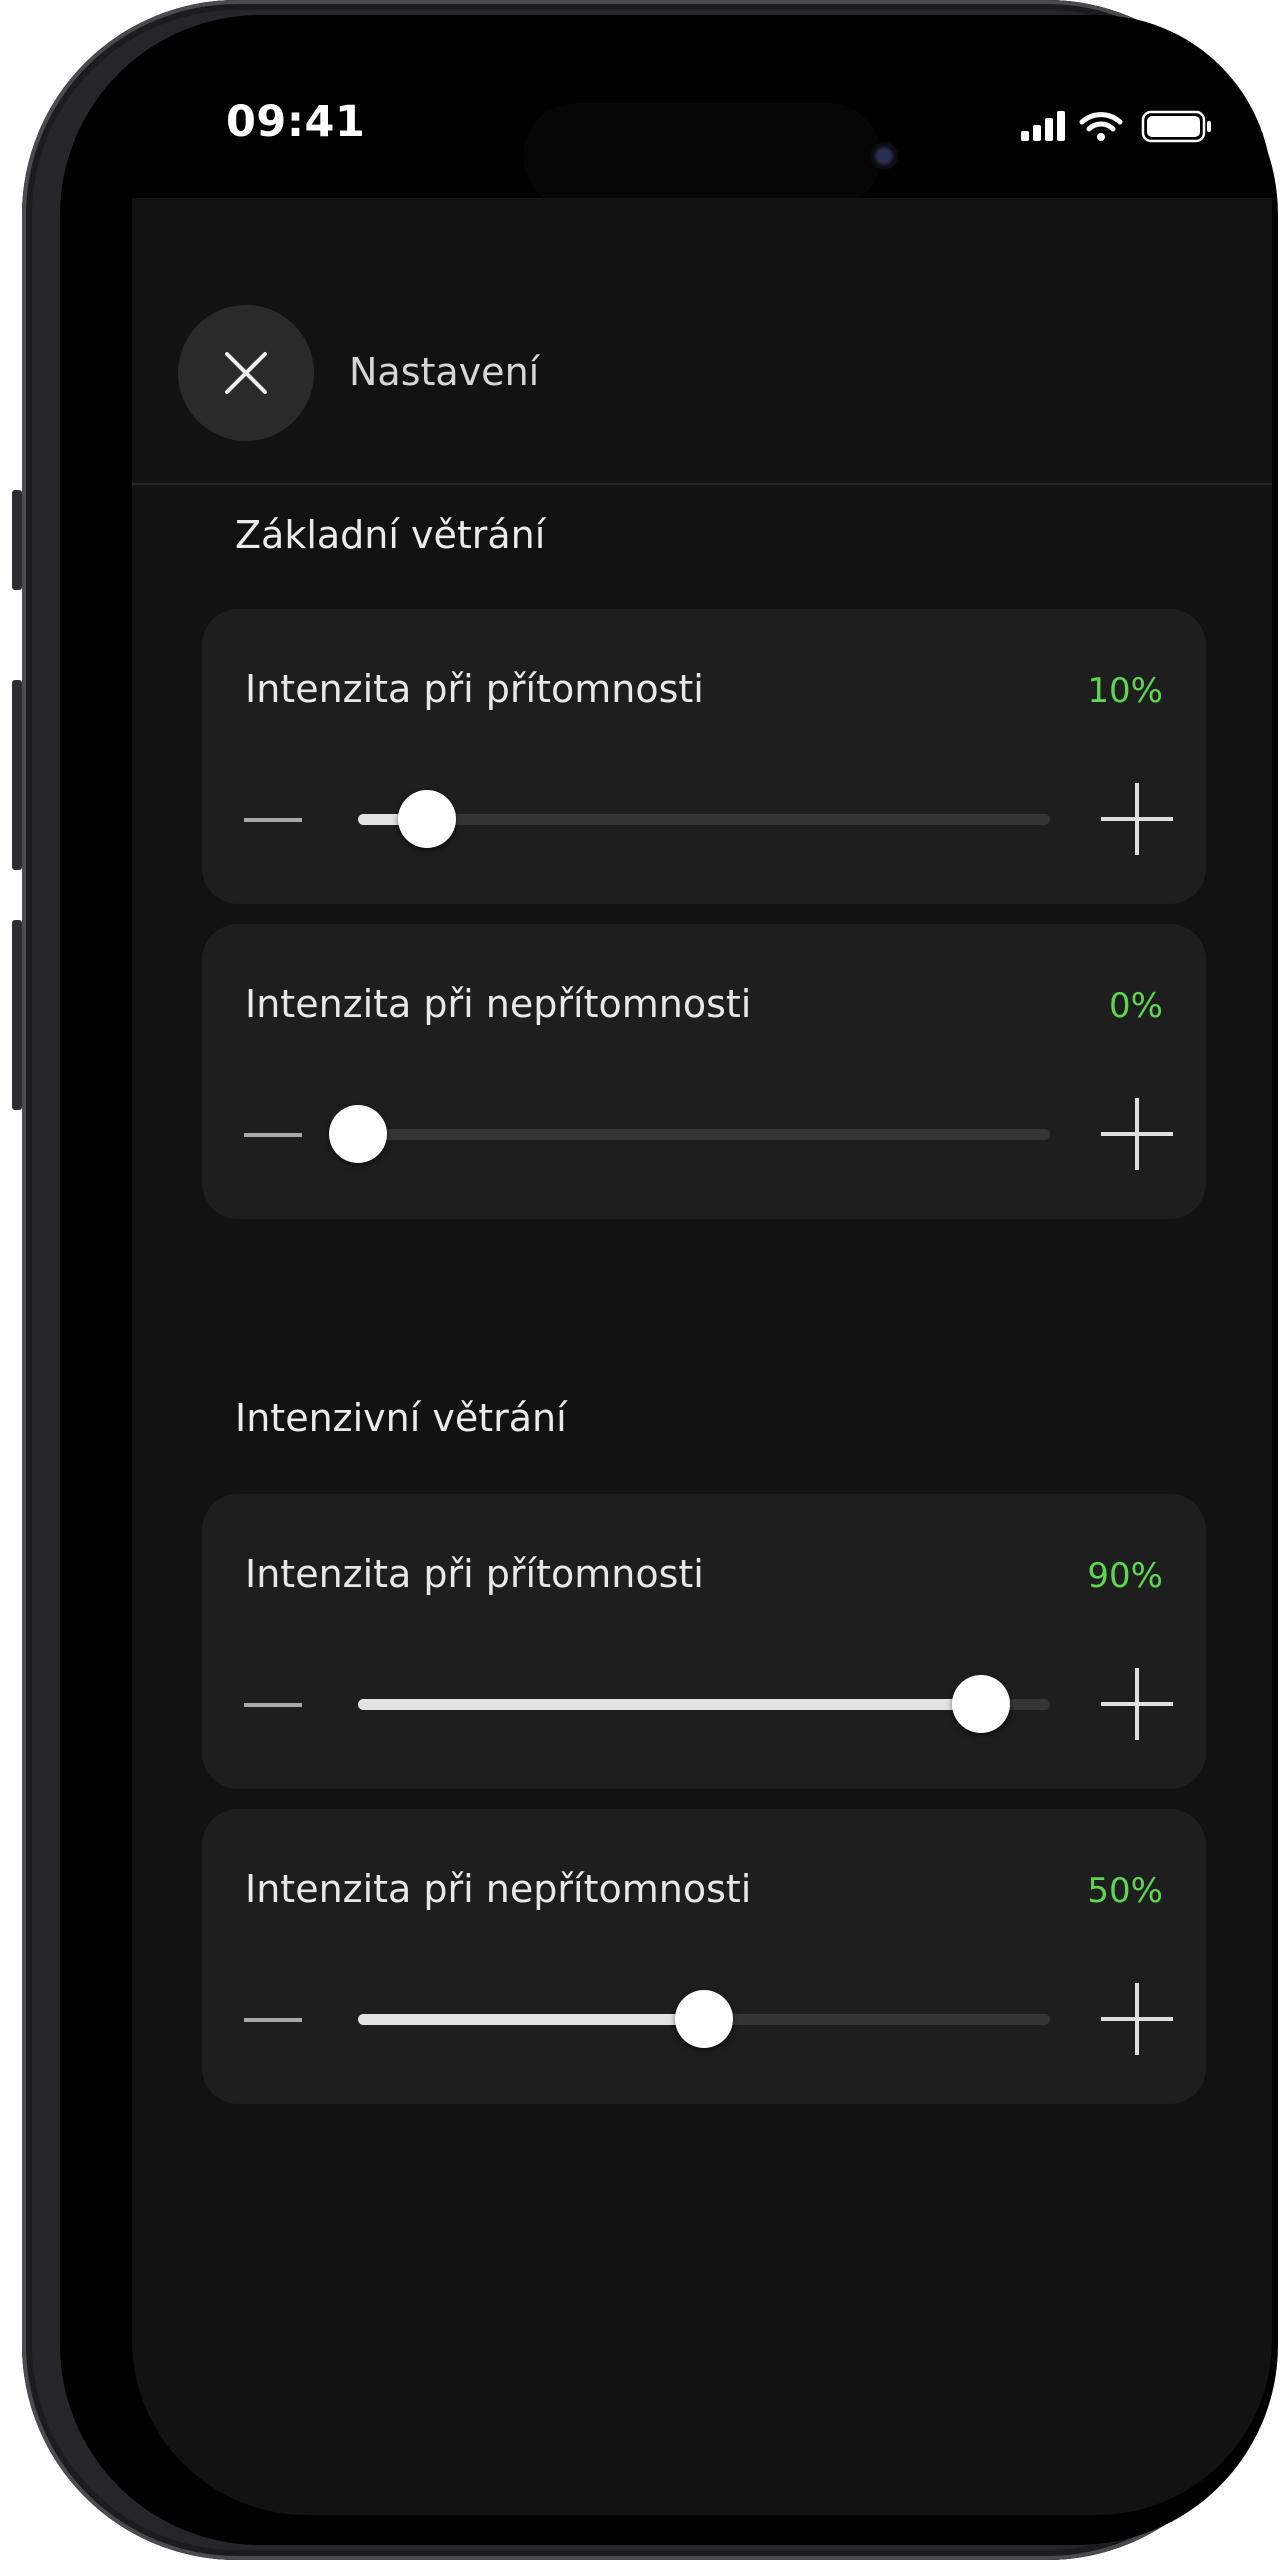  I want to click on signal-icon, so click(1043, 126).